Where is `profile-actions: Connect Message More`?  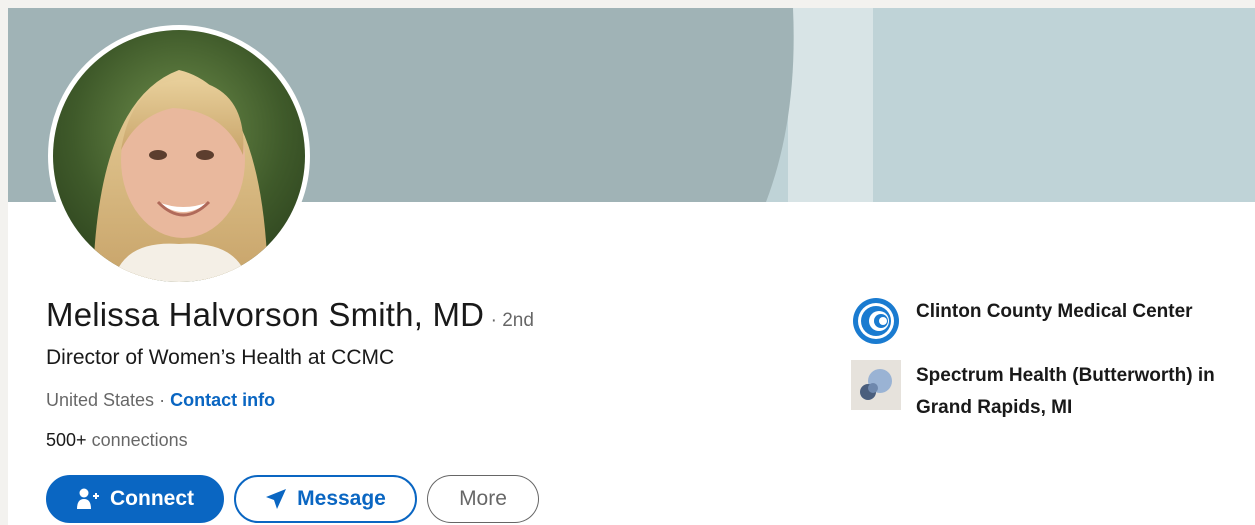
profile-actions: Connect Message More is located at coordinates (292, 499).